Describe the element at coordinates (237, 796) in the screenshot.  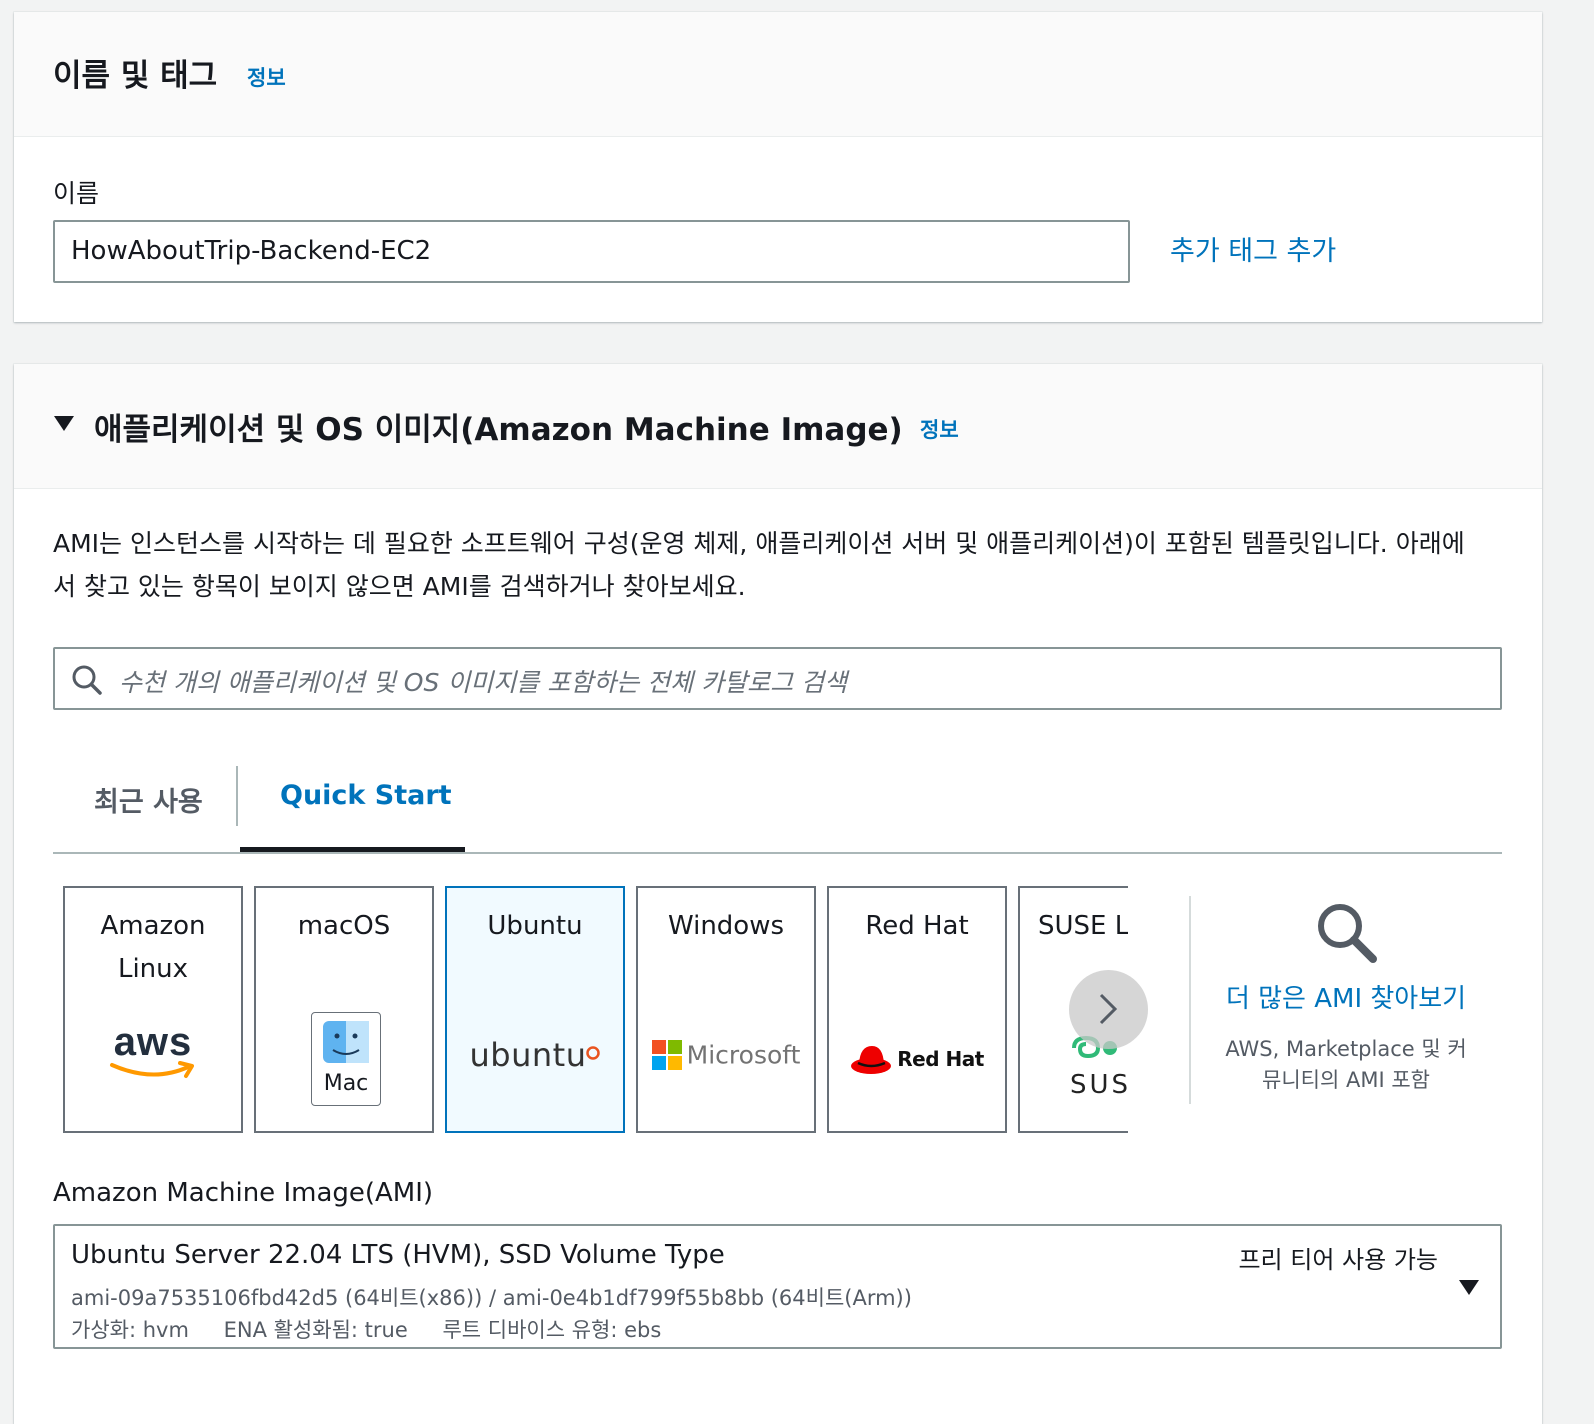
I see `tab-divider` at that location.